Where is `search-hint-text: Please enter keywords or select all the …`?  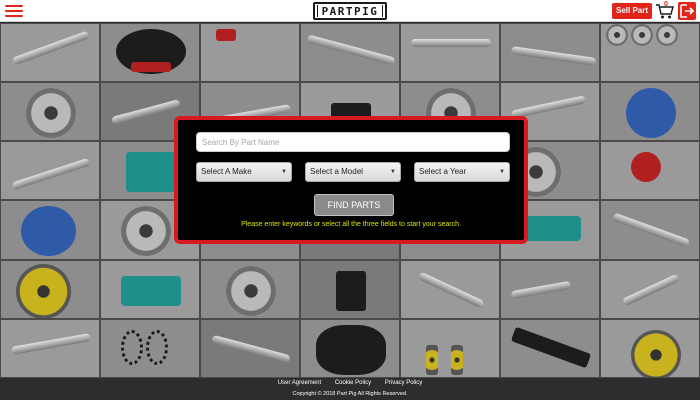 search-hint-text: Please enter keywords or select all the … is located at coordinates (351, 224).